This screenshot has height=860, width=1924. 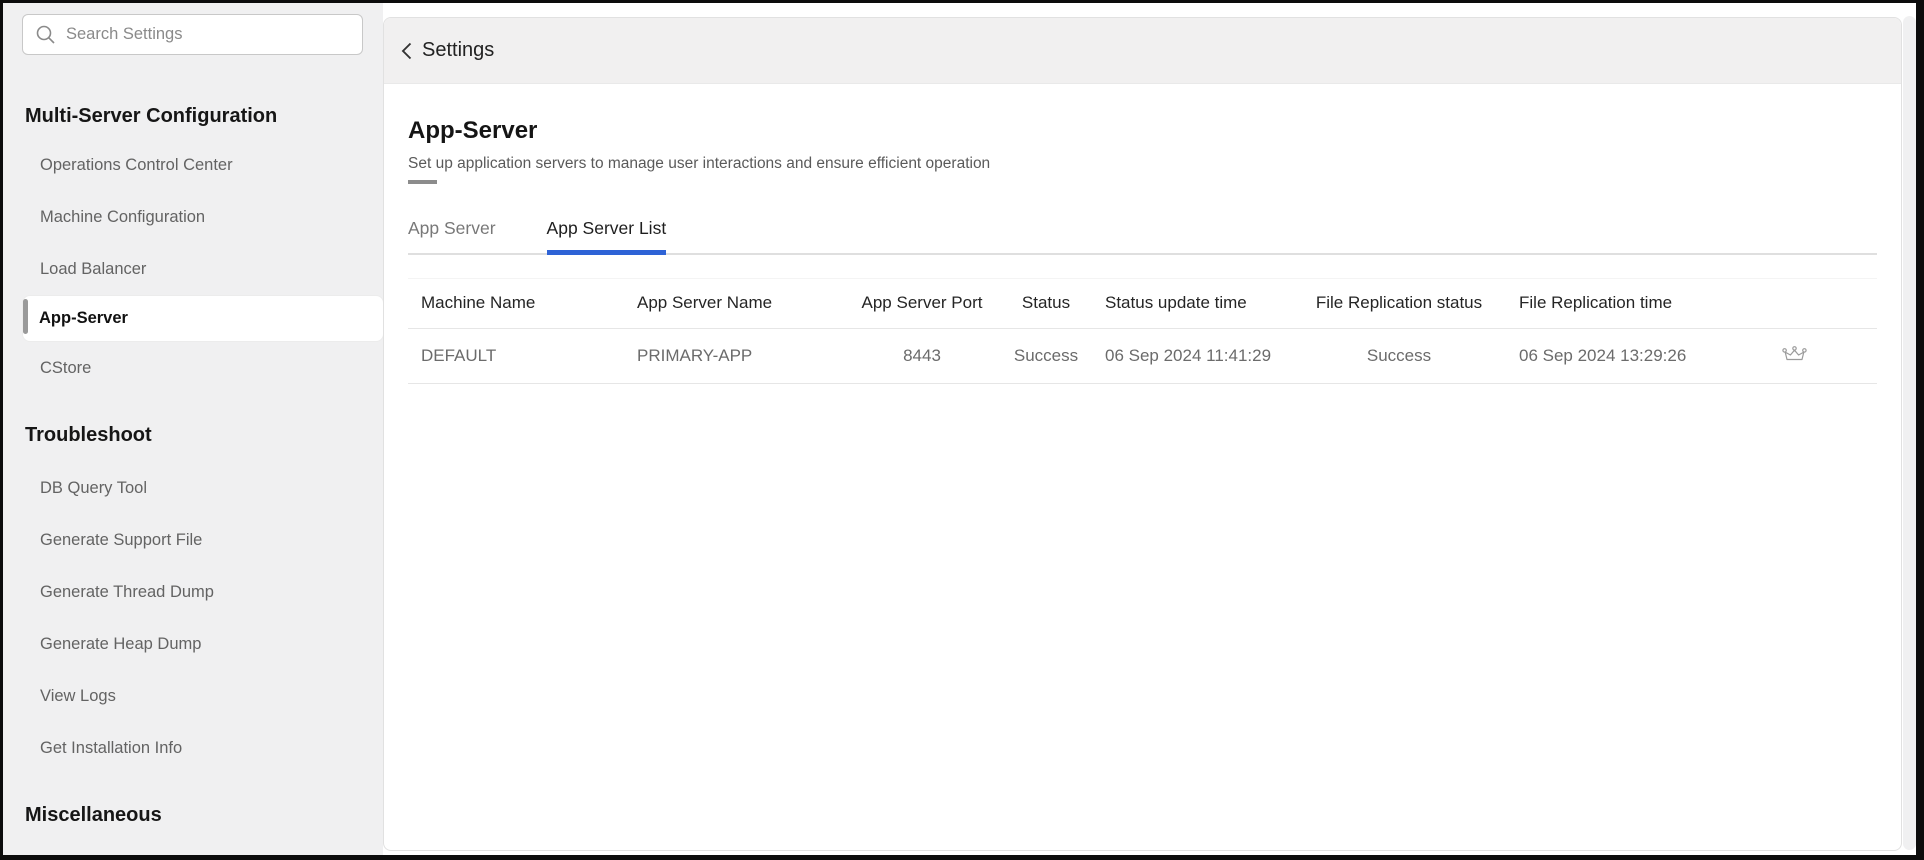 I want to click on cell-primary-indicator, so click(x=1794, y=356).